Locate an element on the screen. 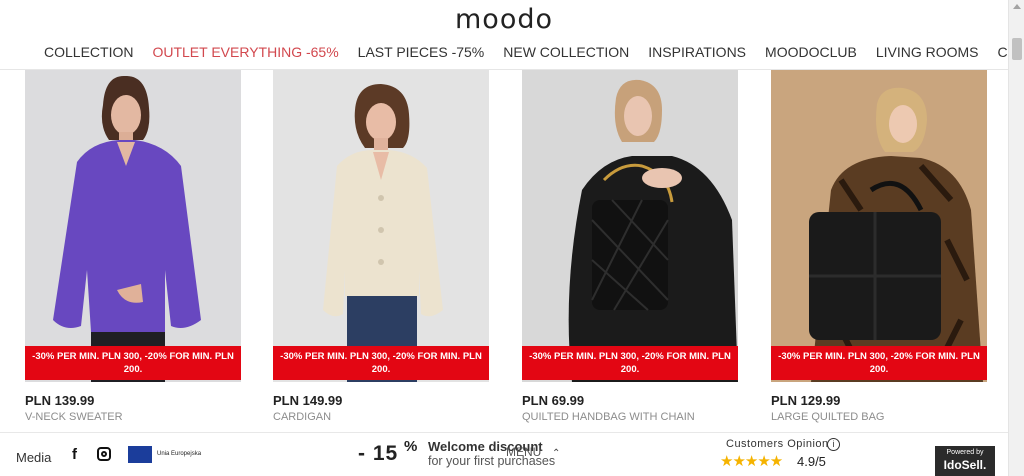 The height and width of the screenshot is (476, 1024). scroll-thumb is located at coordinates (1017, 49).